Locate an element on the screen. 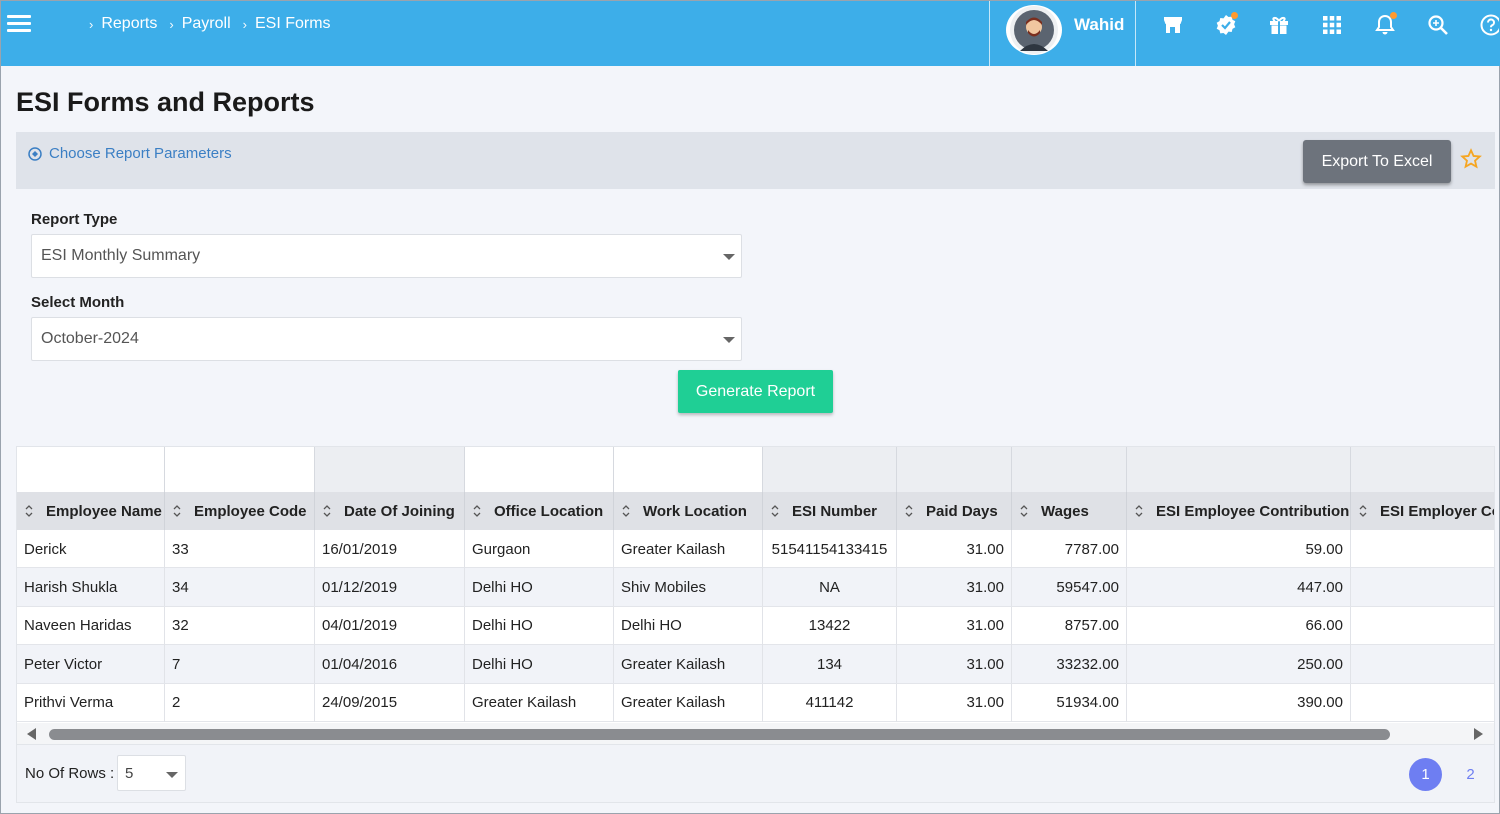 This screenshot has height=814, width=1500. breadcrumb-payroll: Payroll is located at coordinates (206, 24).